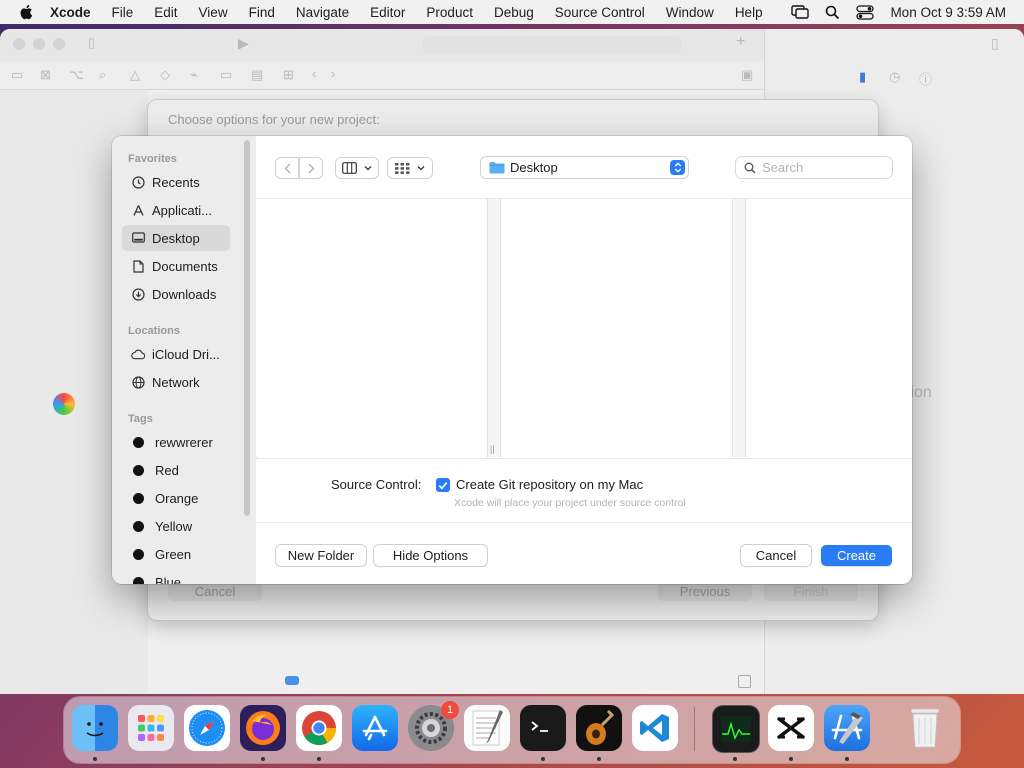 The width and height of the screenshot is (1024, 768). What do you see at coordinates (584, 167) in the screenshot?
I see `location-popup: Desktop` at bounding box center [584, 167].